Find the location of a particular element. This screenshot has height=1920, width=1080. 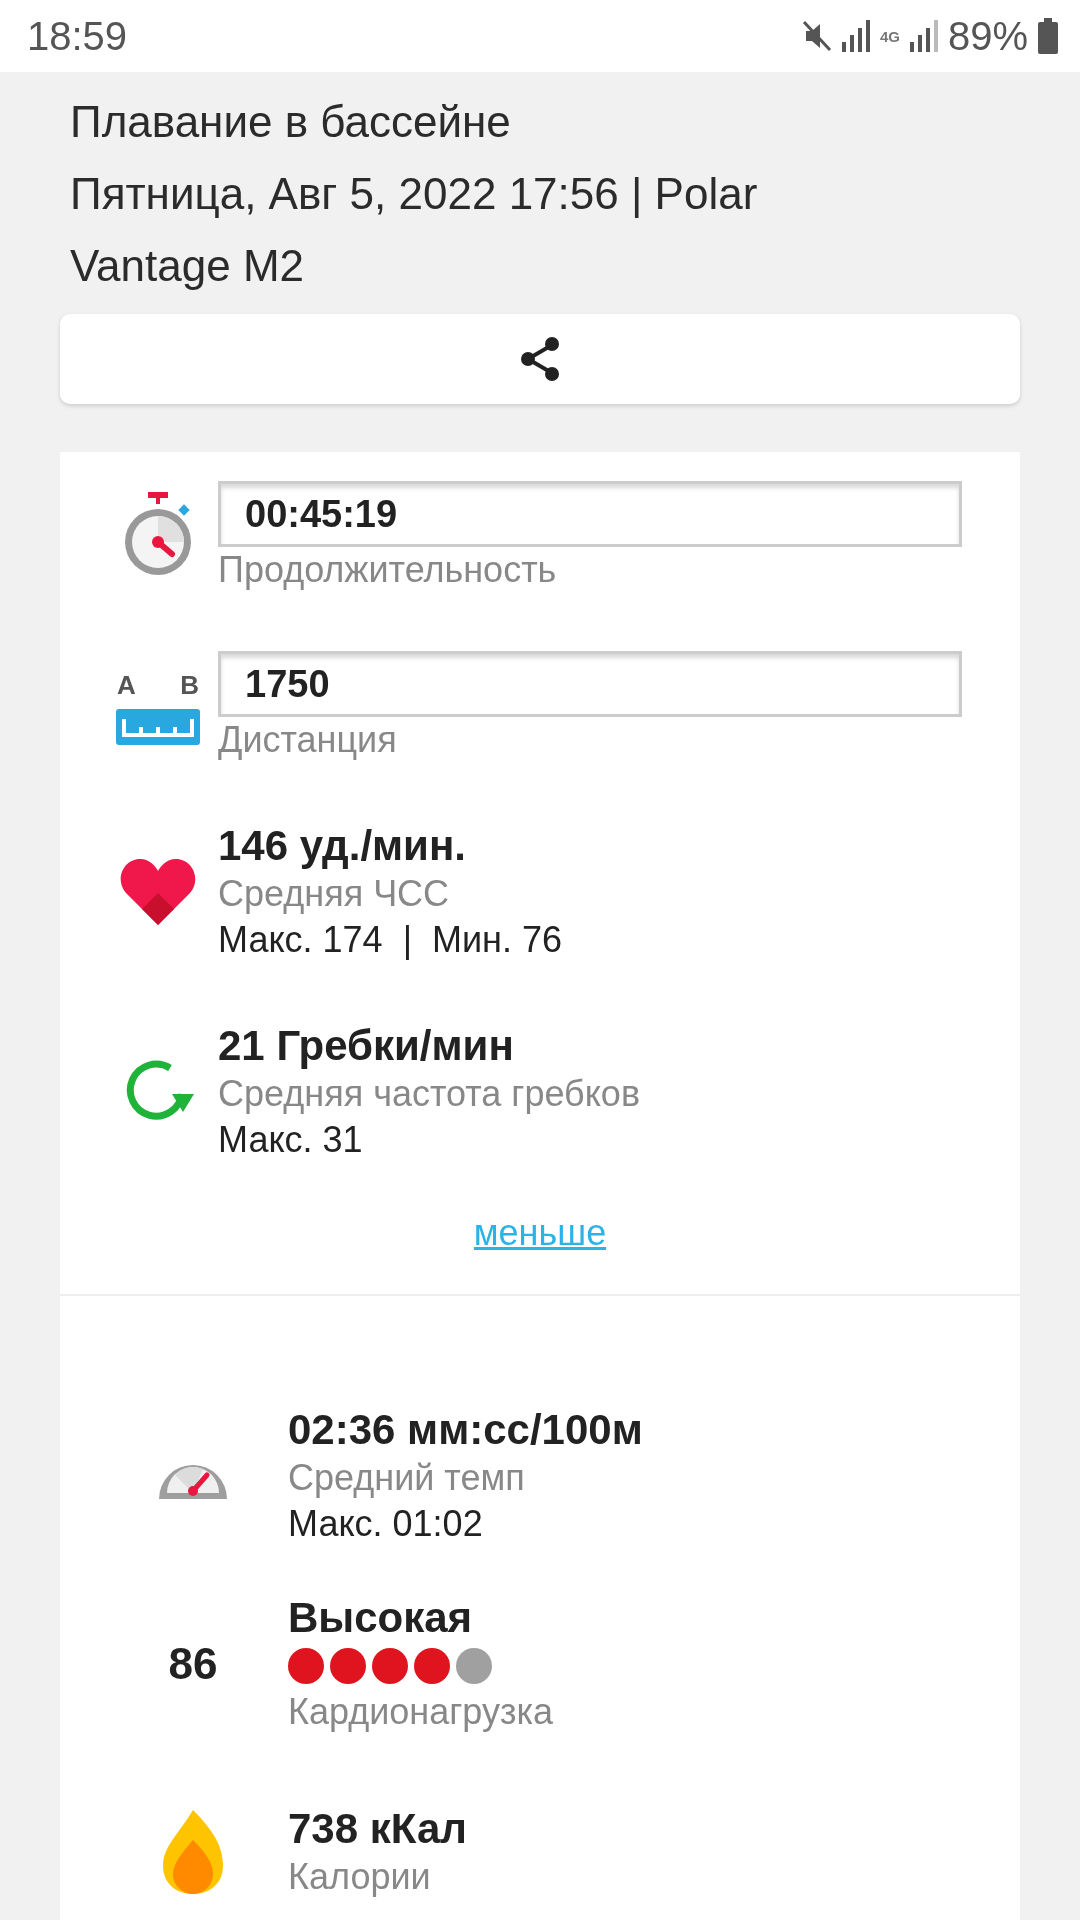

metric-value: 02:36 мм:сс/100м is located at coordinates (466, 1430).